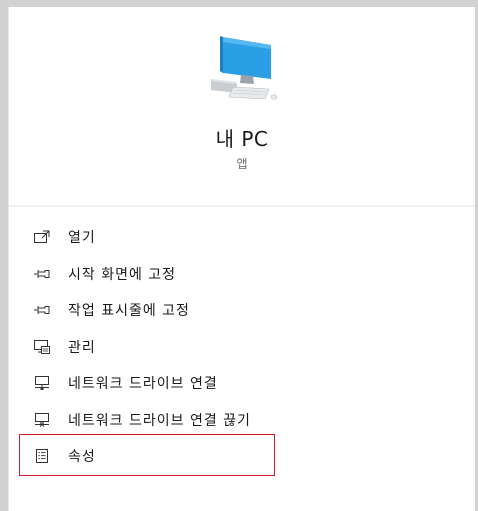  I want to click on menu-item-label: 열기, so click(82, 238).